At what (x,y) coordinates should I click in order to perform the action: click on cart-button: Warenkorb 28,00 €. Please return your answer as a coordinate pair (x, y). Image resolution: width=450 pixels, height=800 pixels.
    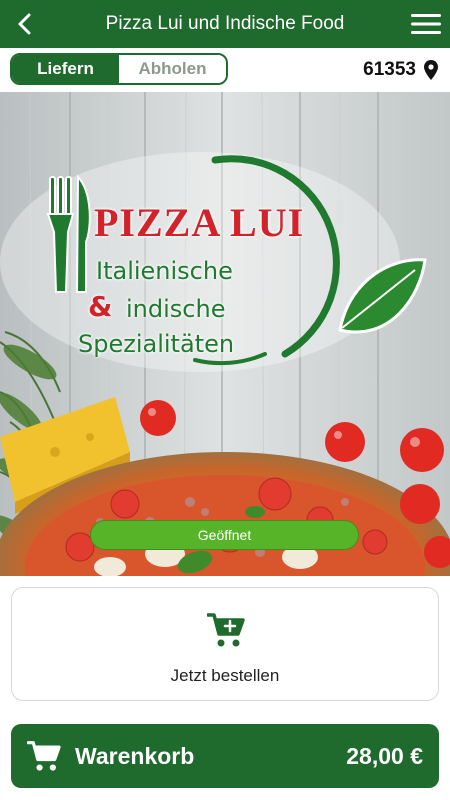
    Looking at the image, I should click on (225, 756).